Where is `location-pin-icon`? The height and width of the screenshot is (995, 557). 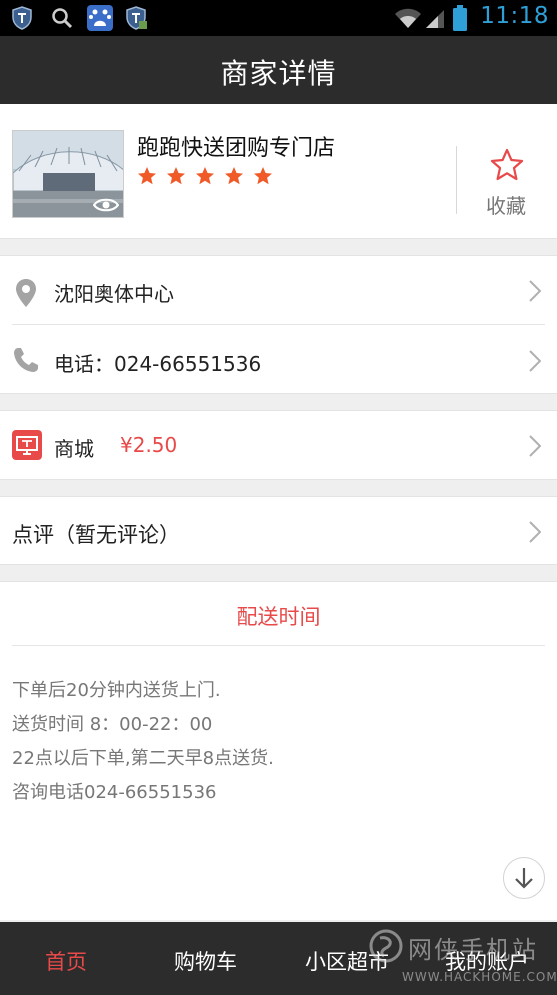
location-pin-icon is located at coordinates (26, 293).